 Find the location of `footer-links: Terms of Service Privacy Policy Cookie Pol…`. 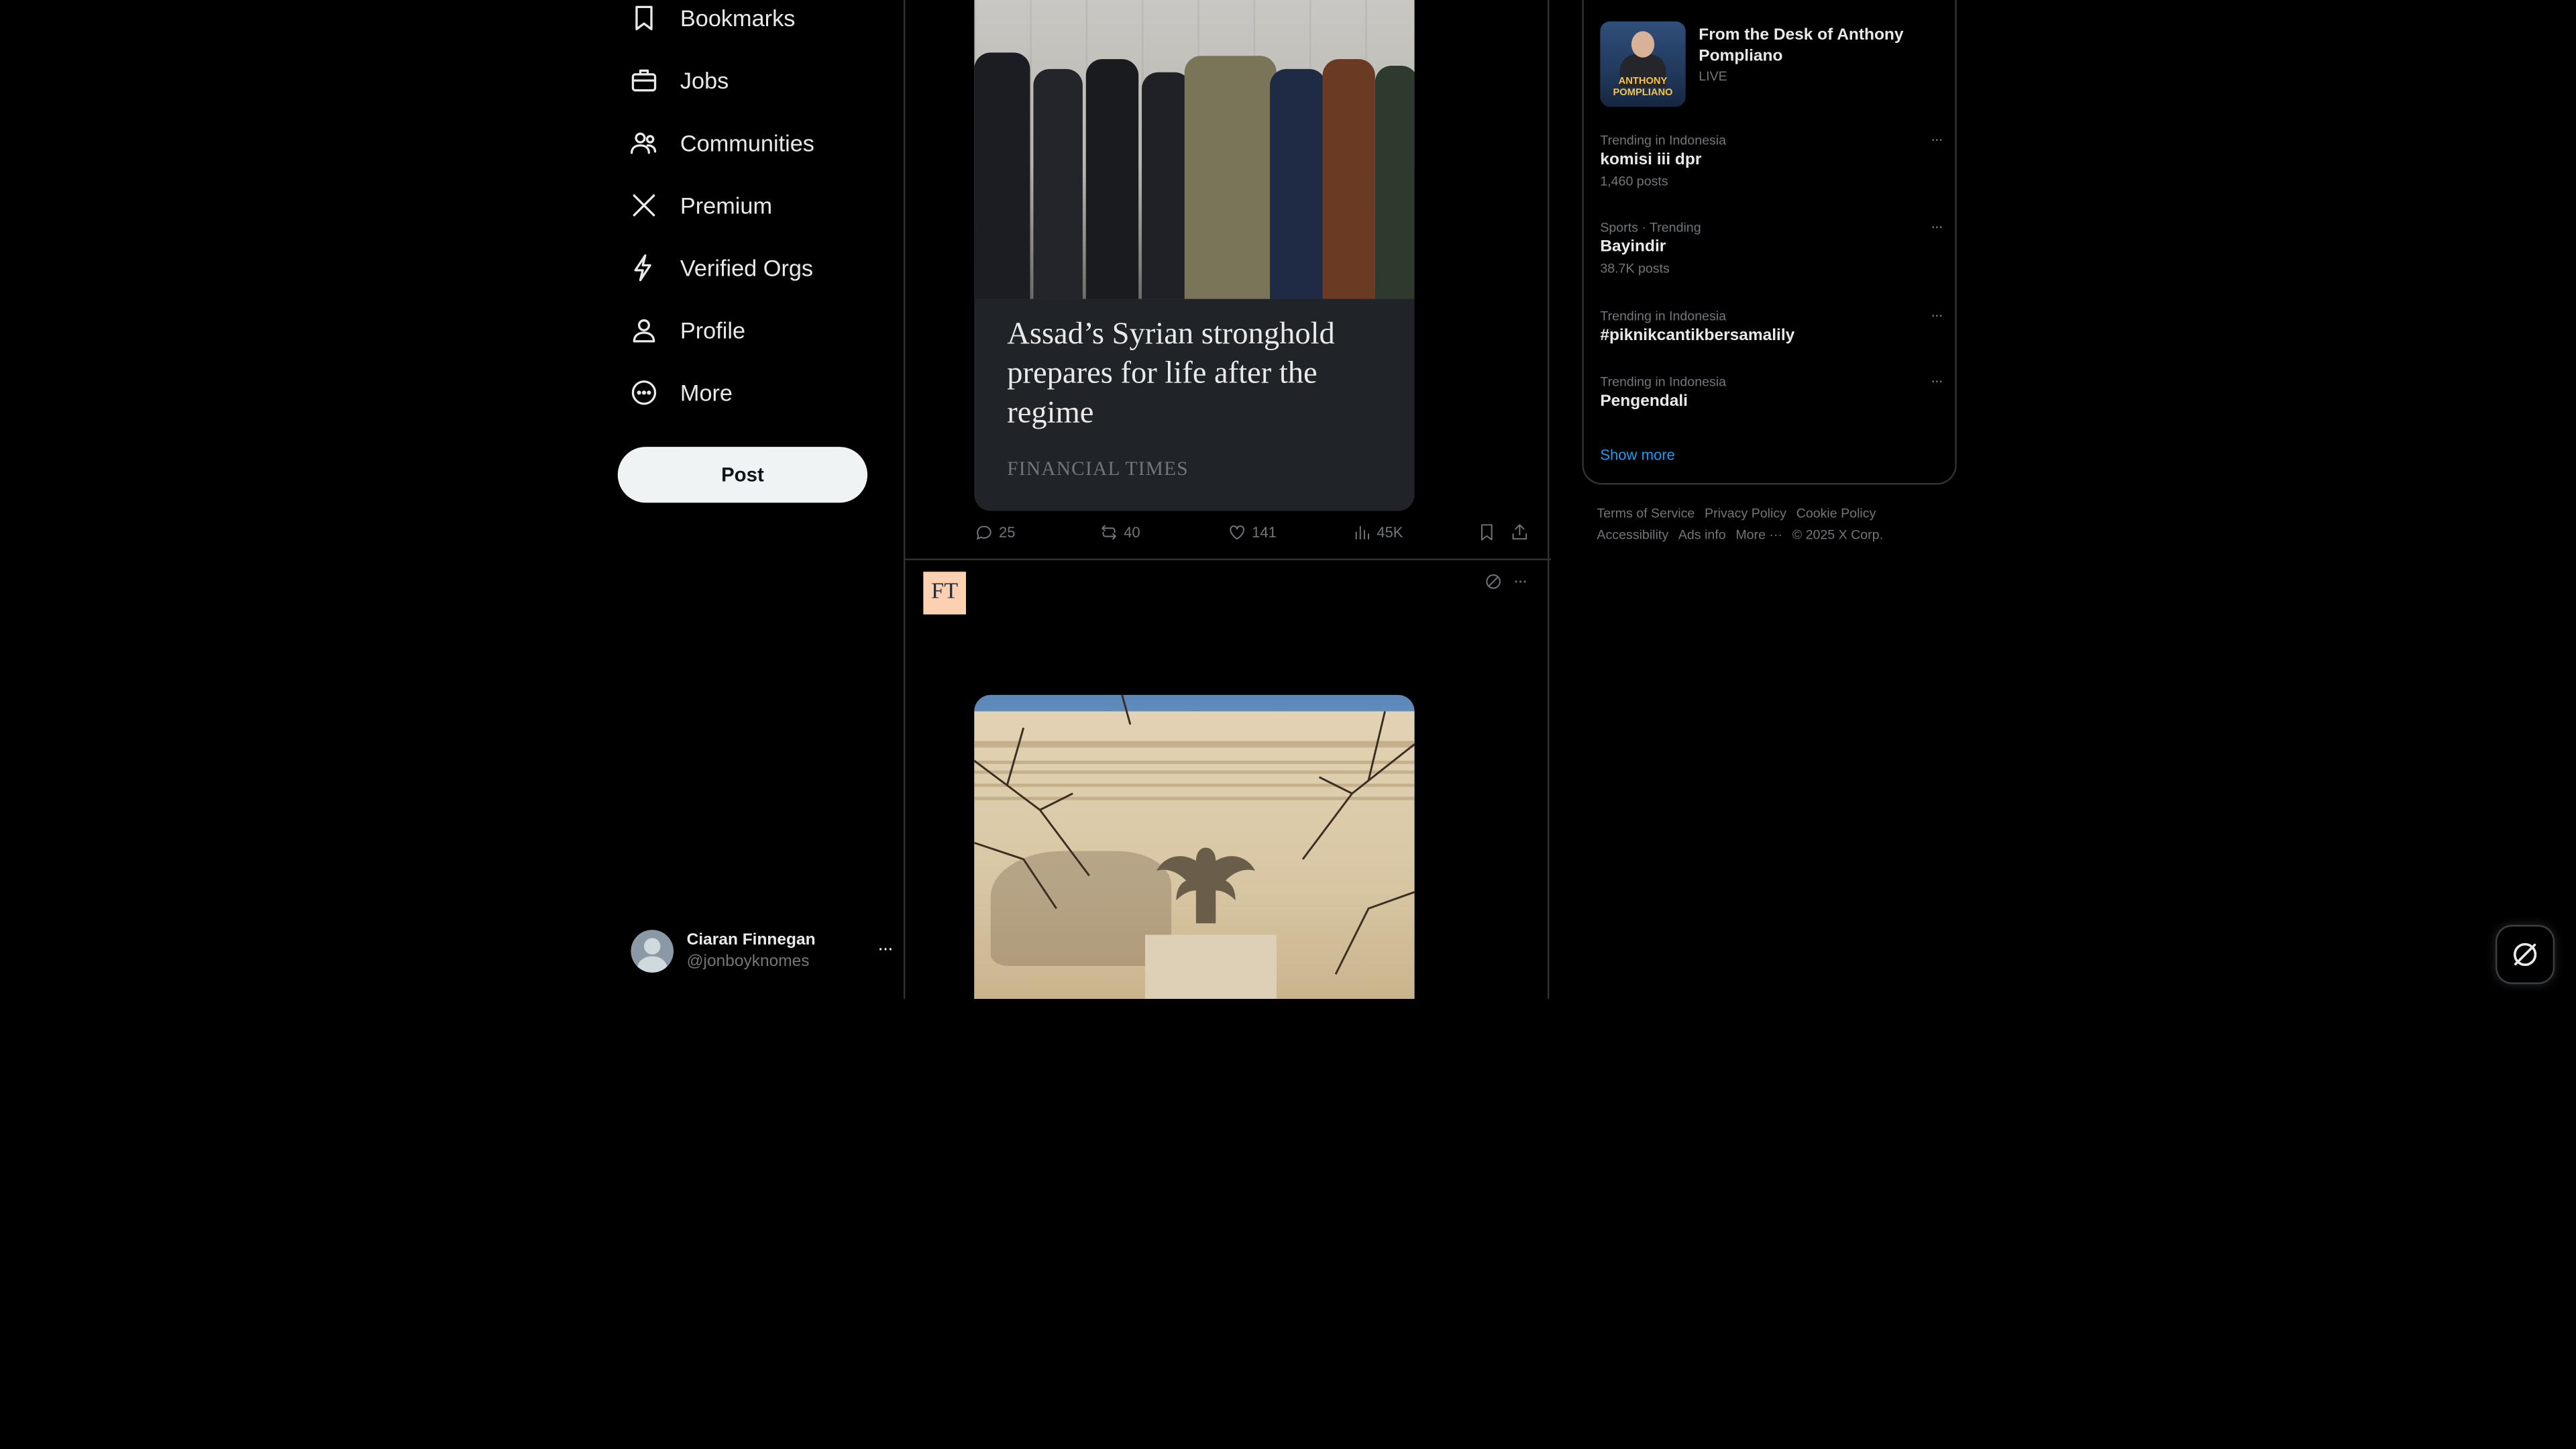

footer-links: Terms of Service Privacy Policy Cookie Pol… is located at coordinates (1777, 523).